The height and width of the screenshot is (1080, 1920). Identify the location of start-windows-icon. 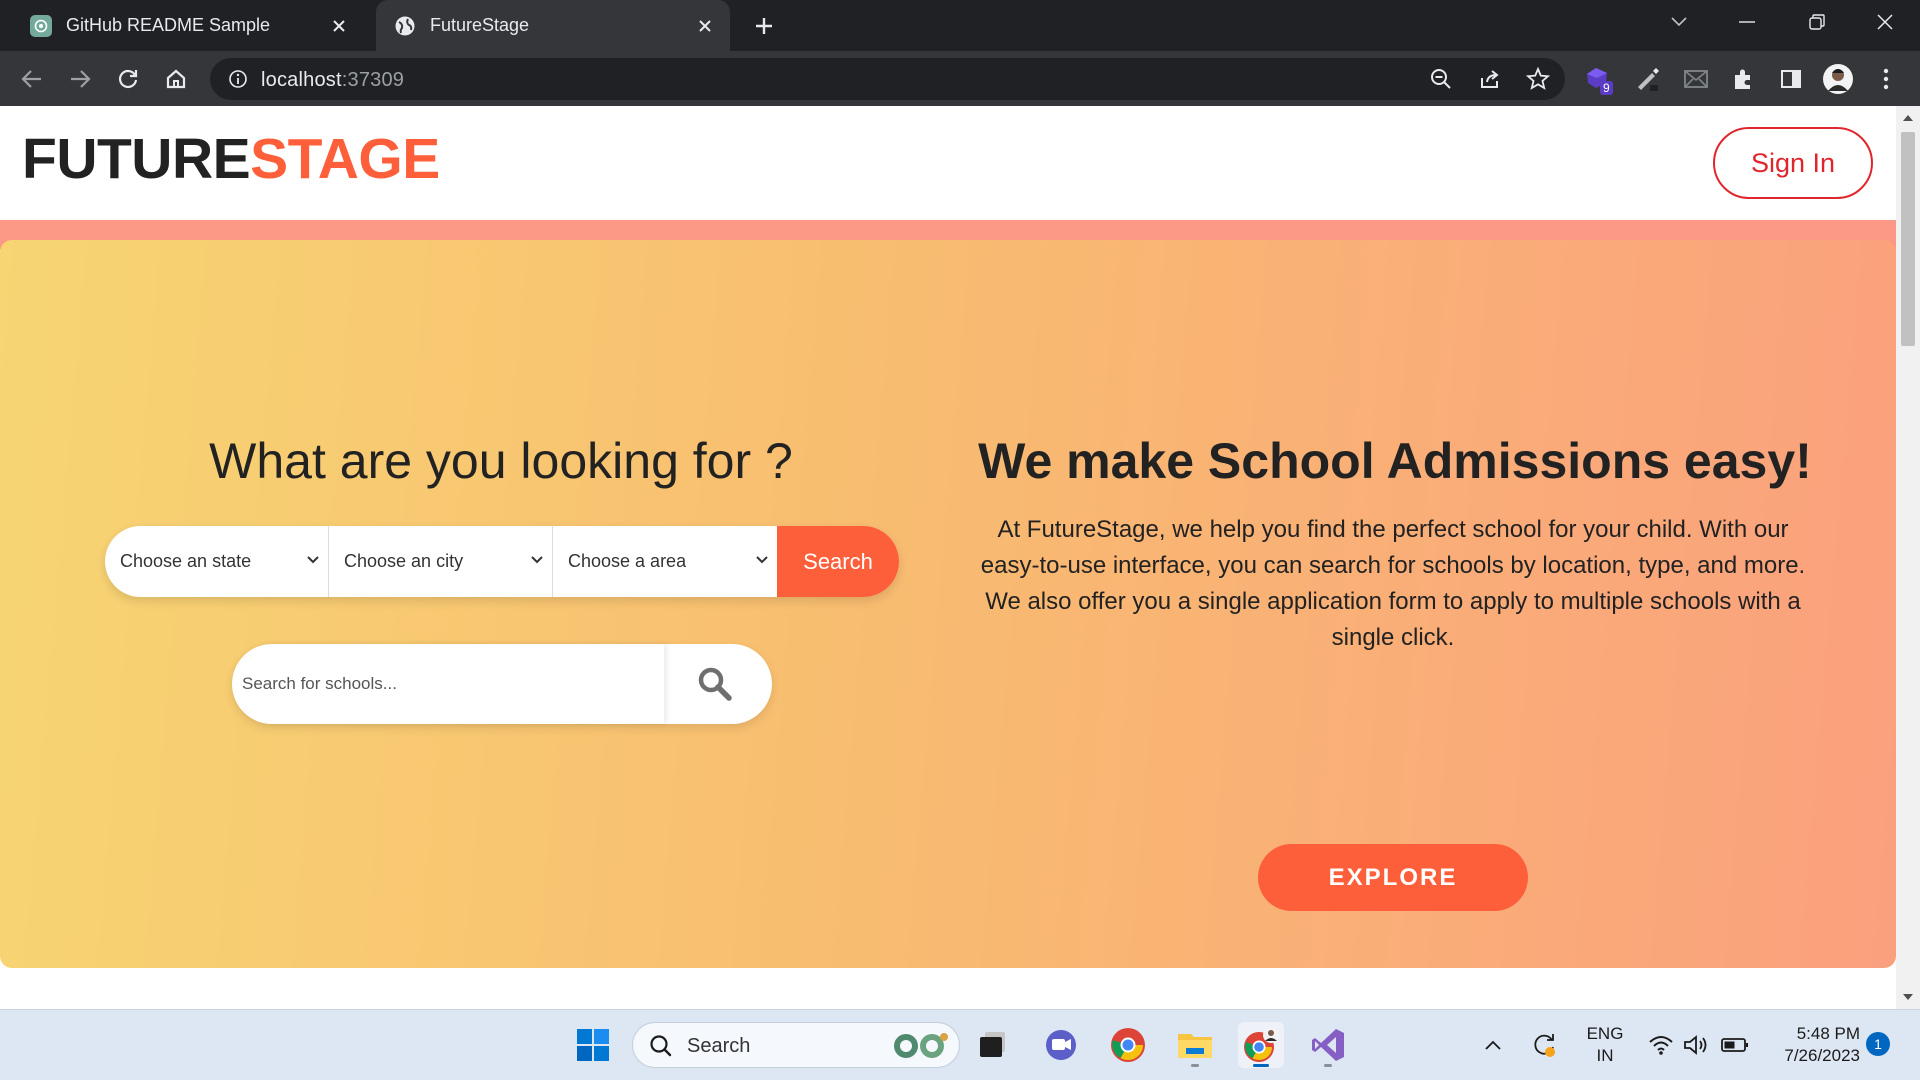
(593, 1045).